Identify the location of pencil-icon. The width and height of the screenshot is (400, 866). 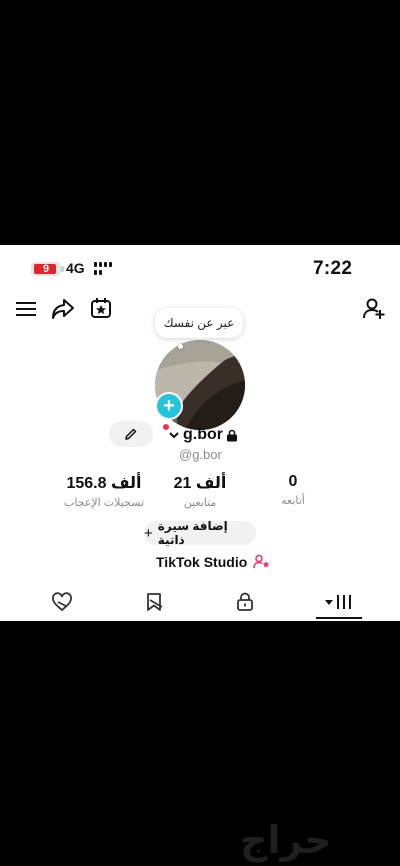
(131, 434).